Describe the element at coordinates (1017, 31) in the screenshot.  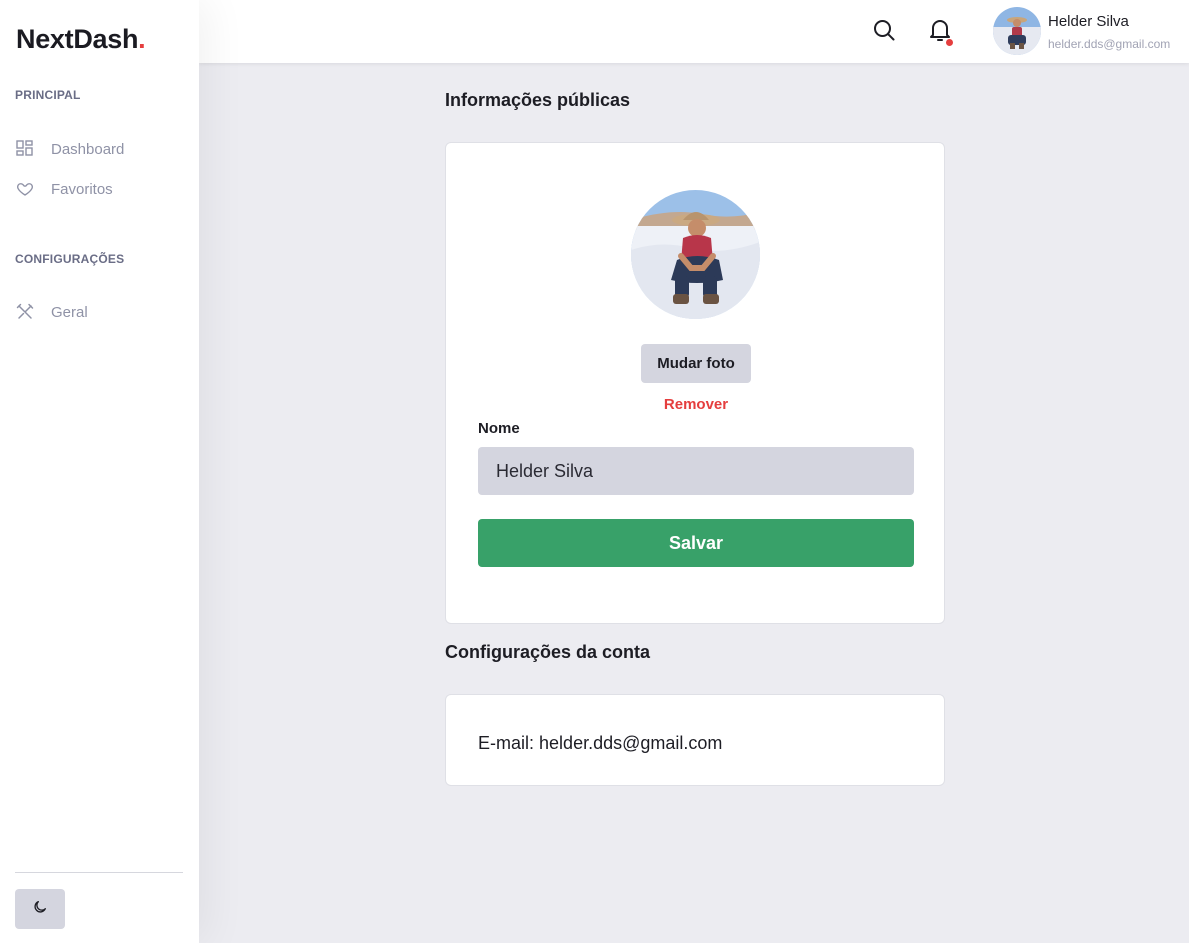
I see `user-avatar` at that location.